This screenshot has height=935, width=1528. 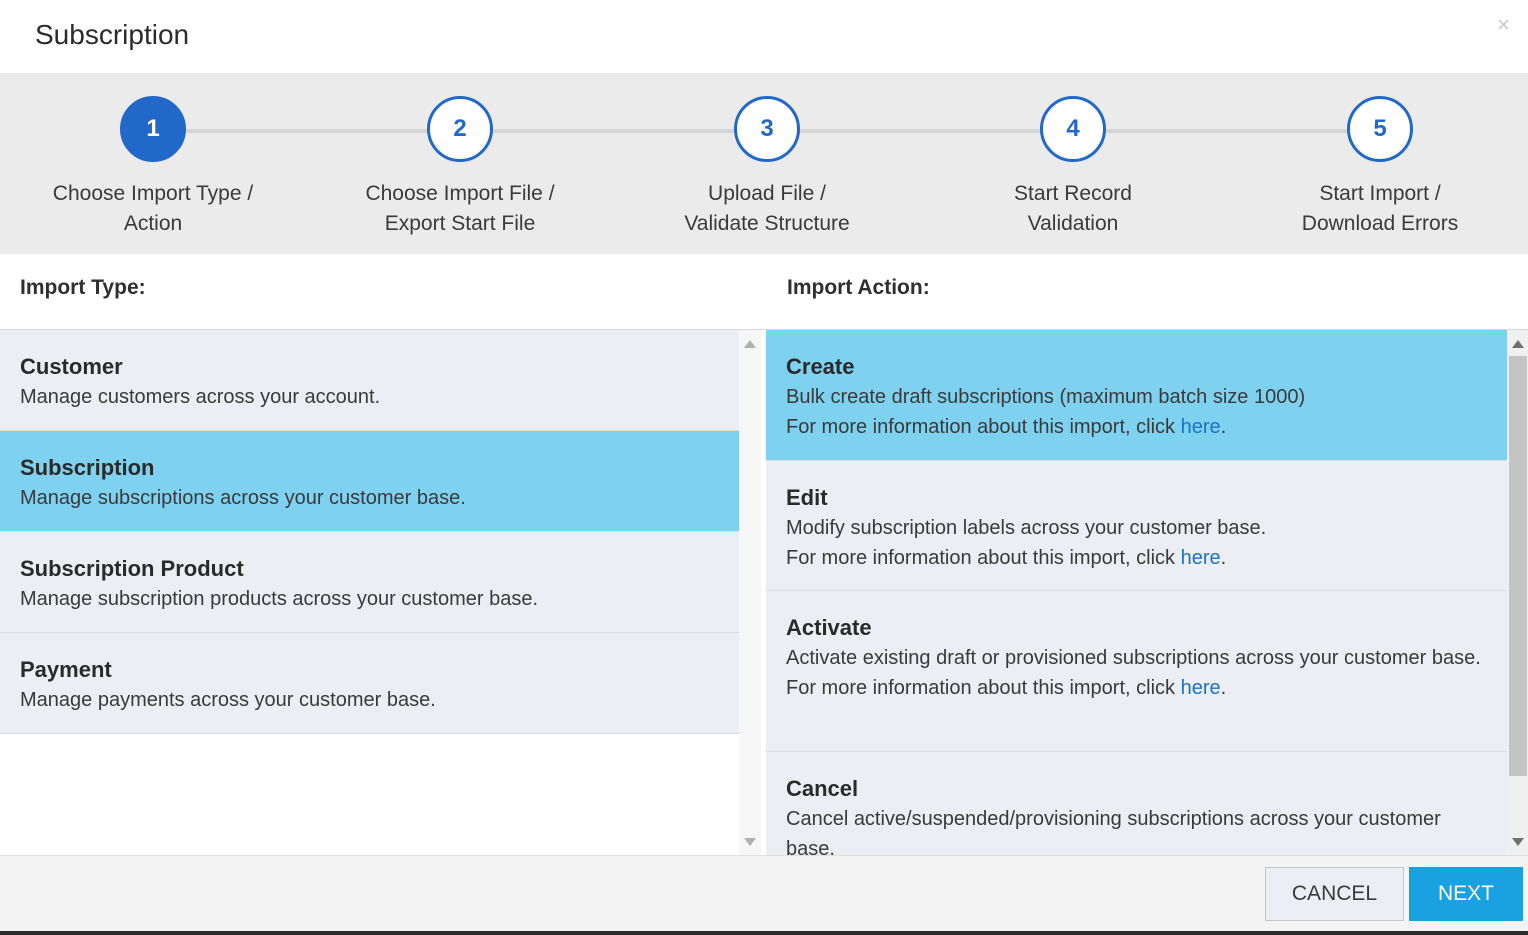 What do you see at coordinates (764, 36) in the screenshot?
I see `dialog-header: Subscription ×` at bounding box center [764, 36].